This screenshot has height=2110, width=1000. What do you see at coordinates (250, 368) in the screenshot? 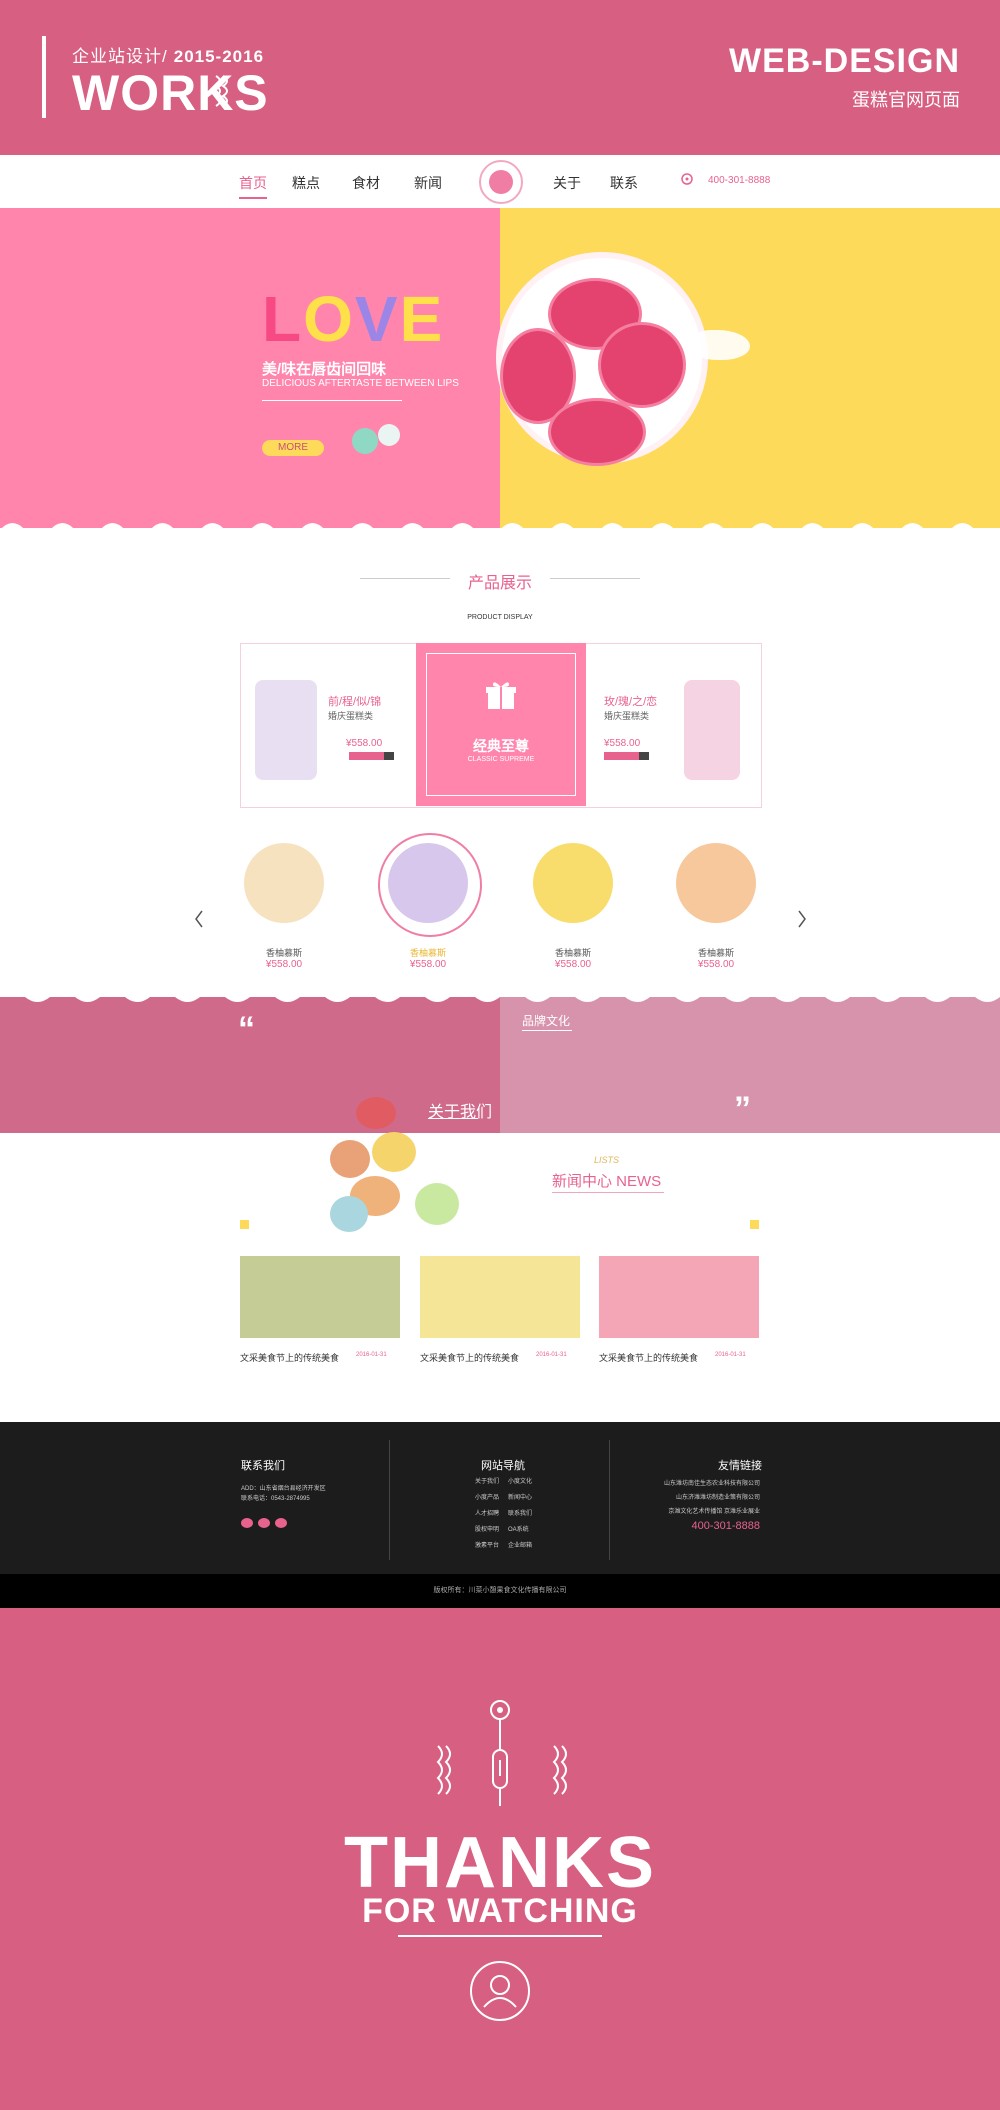
I see `hero-left-panel` at bounding box center [250, 368].